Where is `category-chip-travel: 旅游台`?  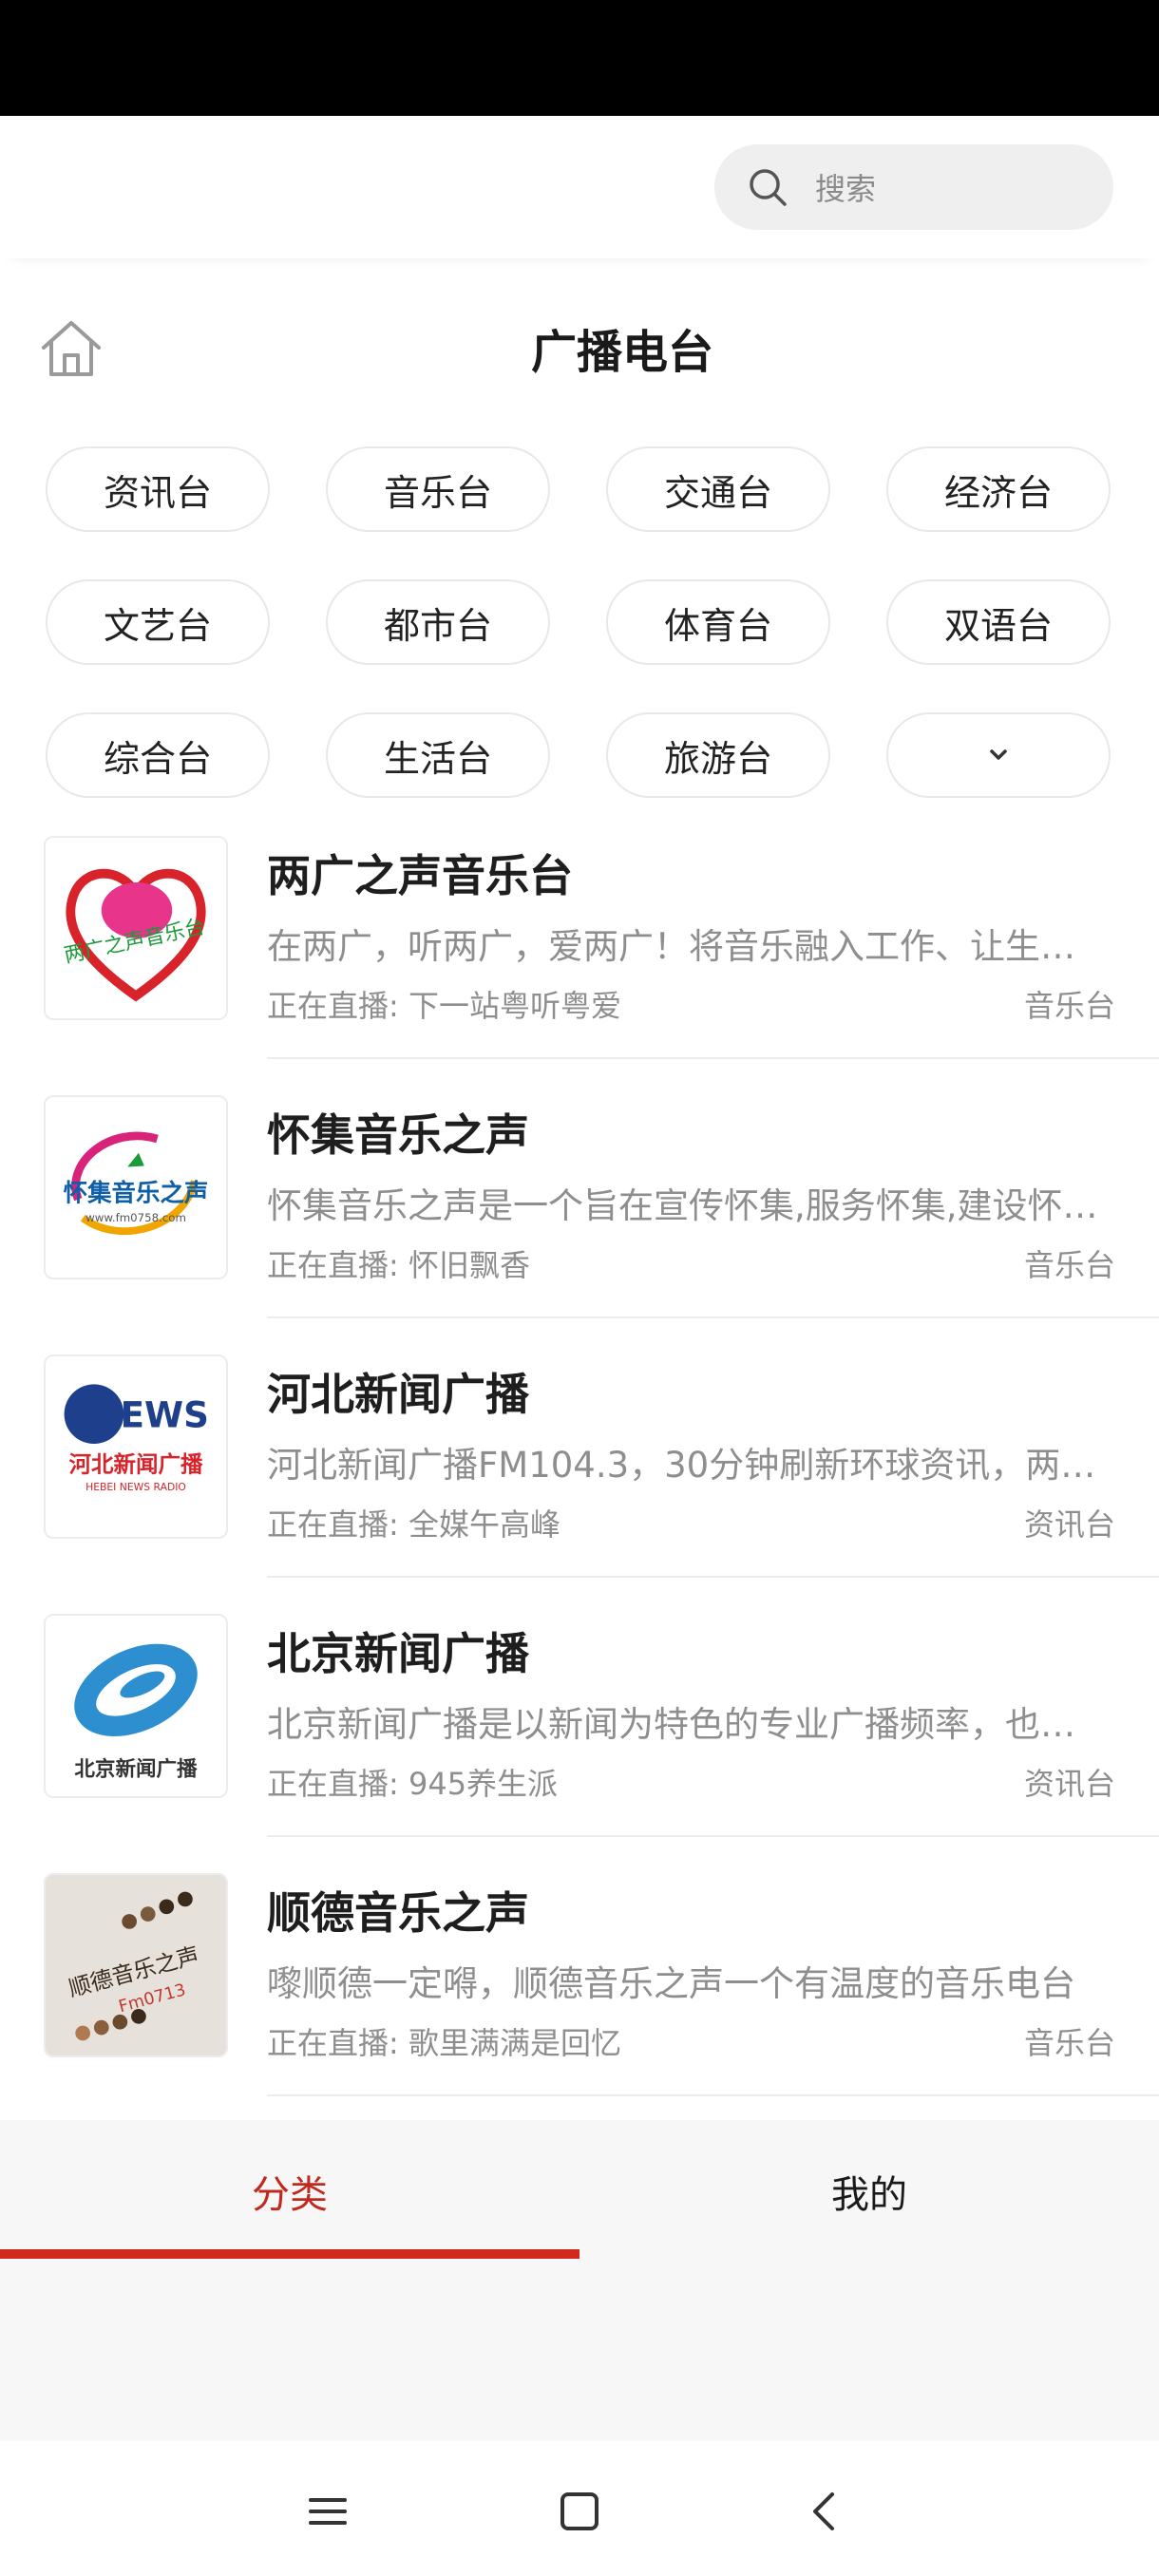 category-chip-travel: 旅游台 is located at coordinates (718, 755).